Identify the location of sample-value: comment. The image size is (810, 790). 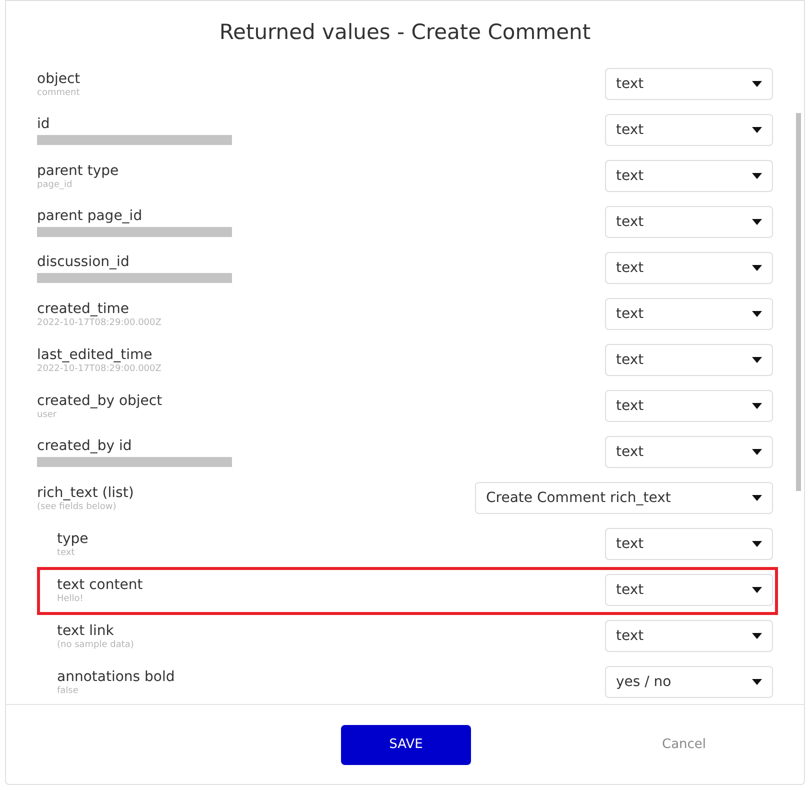
(58, 93).